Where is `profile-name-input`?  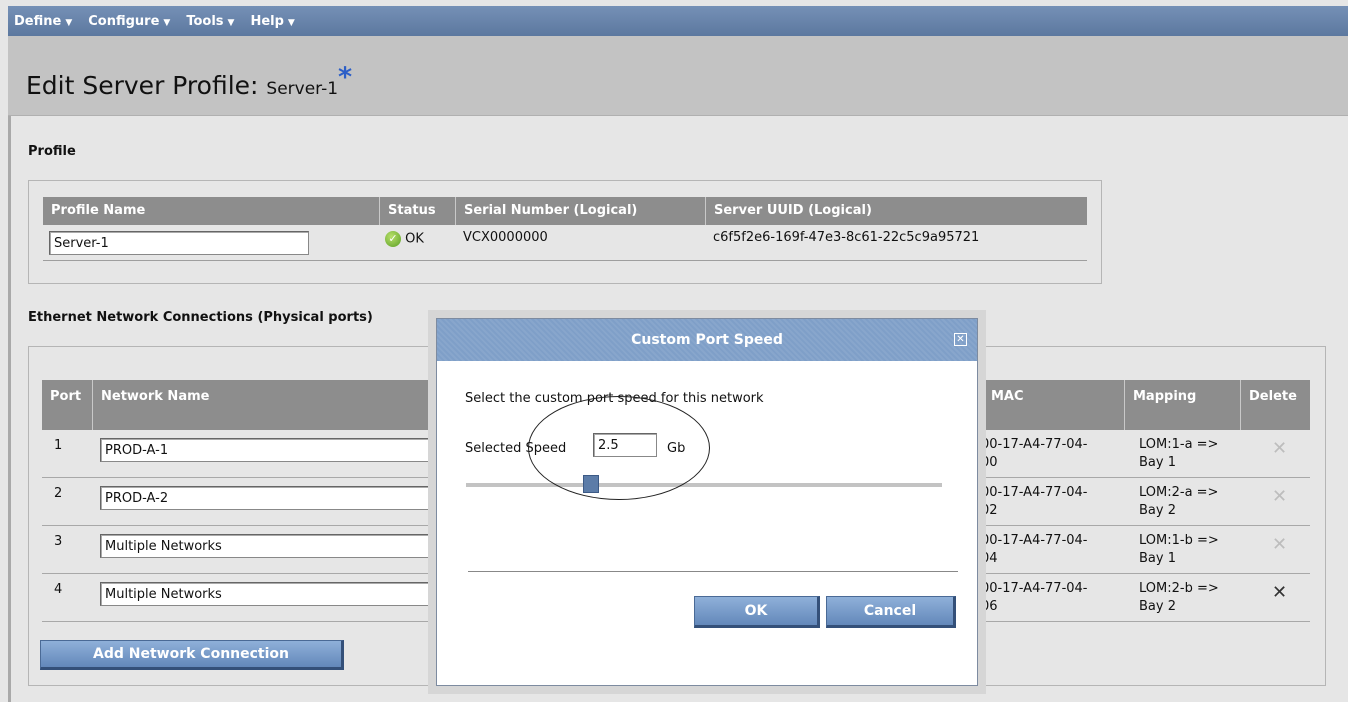
profile-name-input is located at coordinates (179, 243).